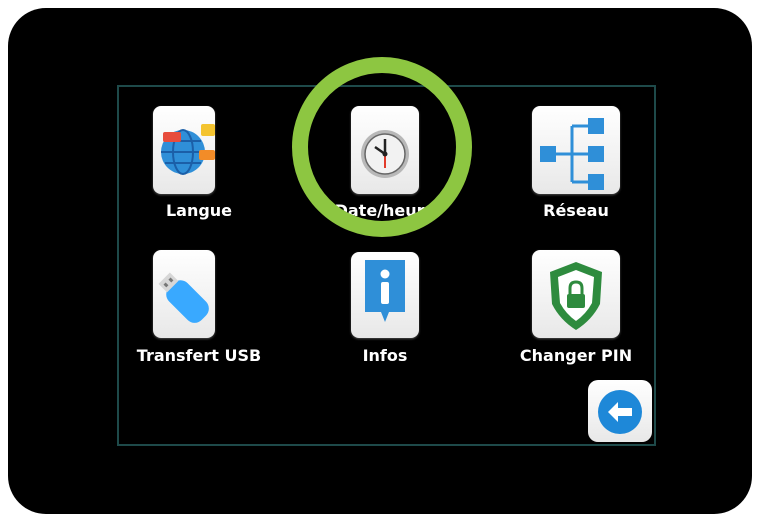 The height and width of the screenshot is (522, 759). What do you see at coordinates (385, 154) in the screenshot?
I see `clock-icon` at bounding box center [385, 154].